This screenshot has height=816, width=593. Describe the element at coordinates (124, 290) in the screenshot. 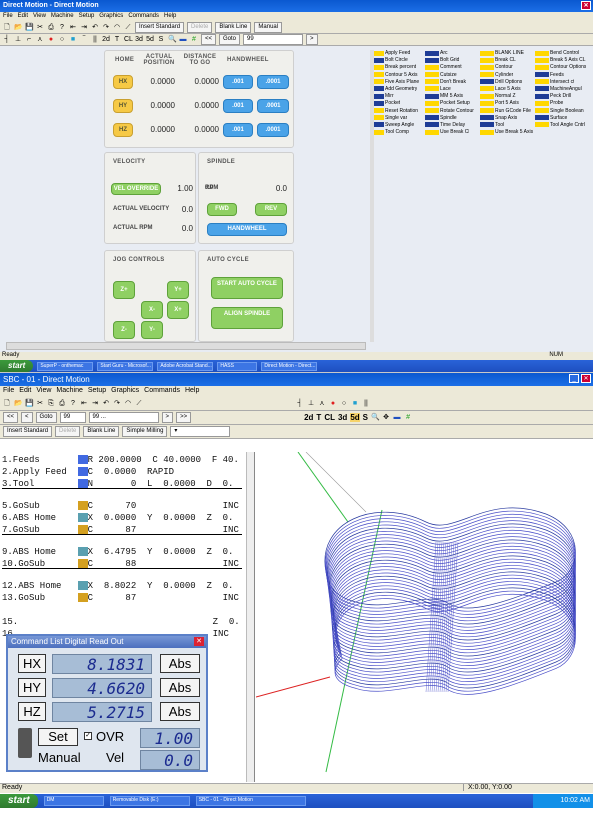

I see `jog-z-plus-button: Z+` at that location.